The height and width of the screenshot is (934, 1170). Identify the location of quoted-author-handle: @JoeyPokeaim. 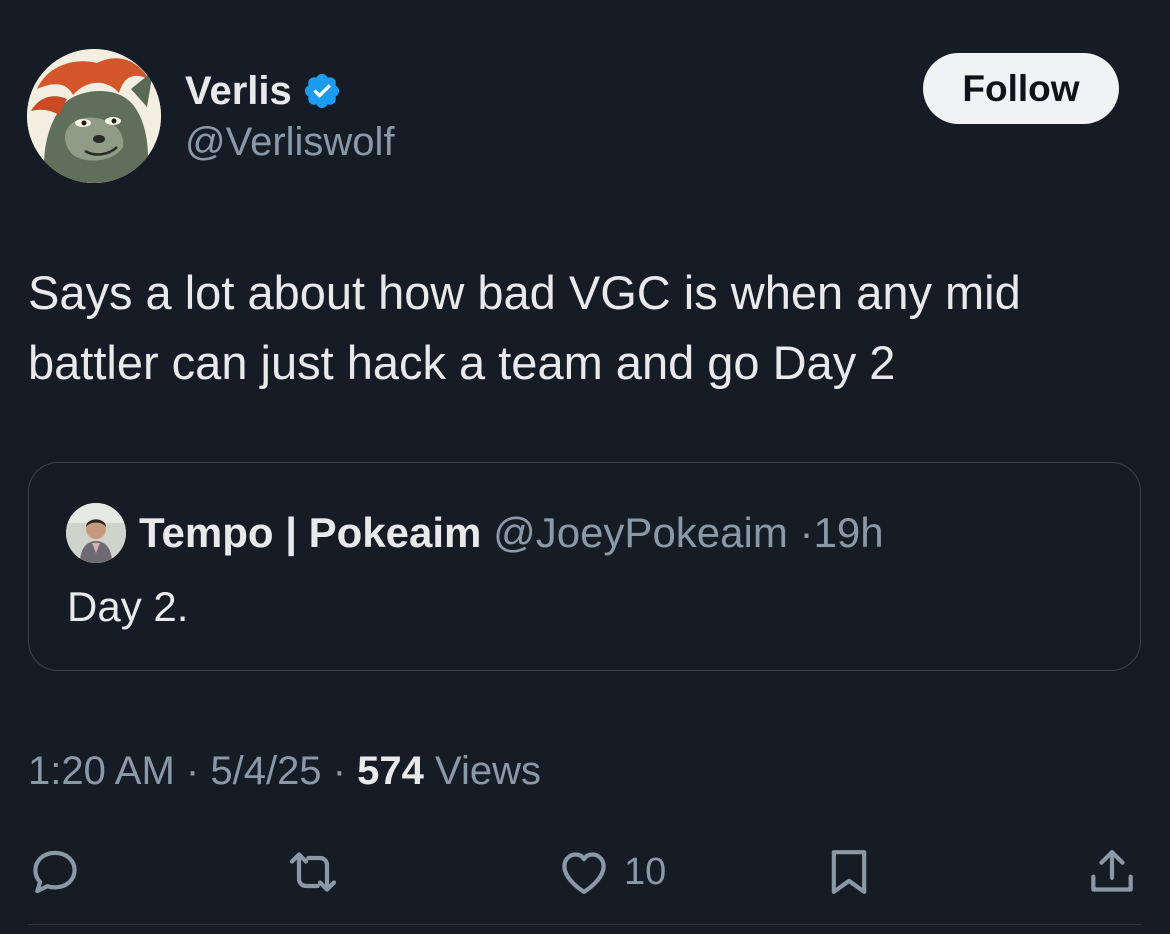
(640, 532).